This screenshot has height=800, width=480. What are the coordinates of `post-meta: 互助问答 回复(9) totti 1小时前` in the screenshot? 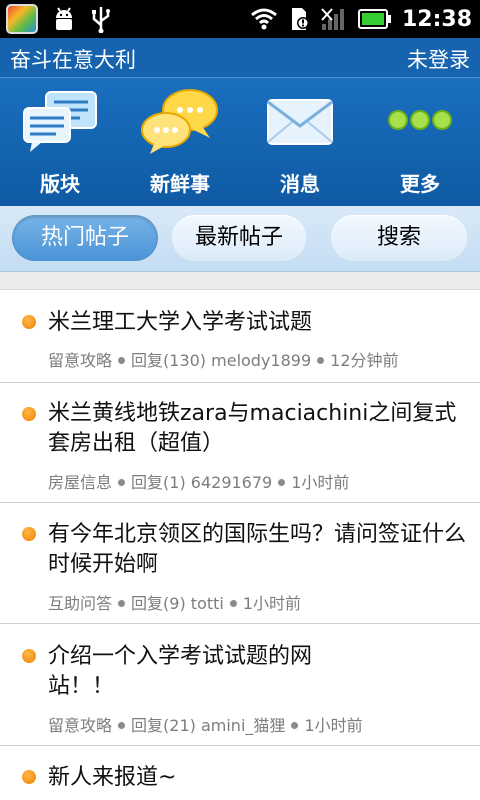 It's located at (174, 602).